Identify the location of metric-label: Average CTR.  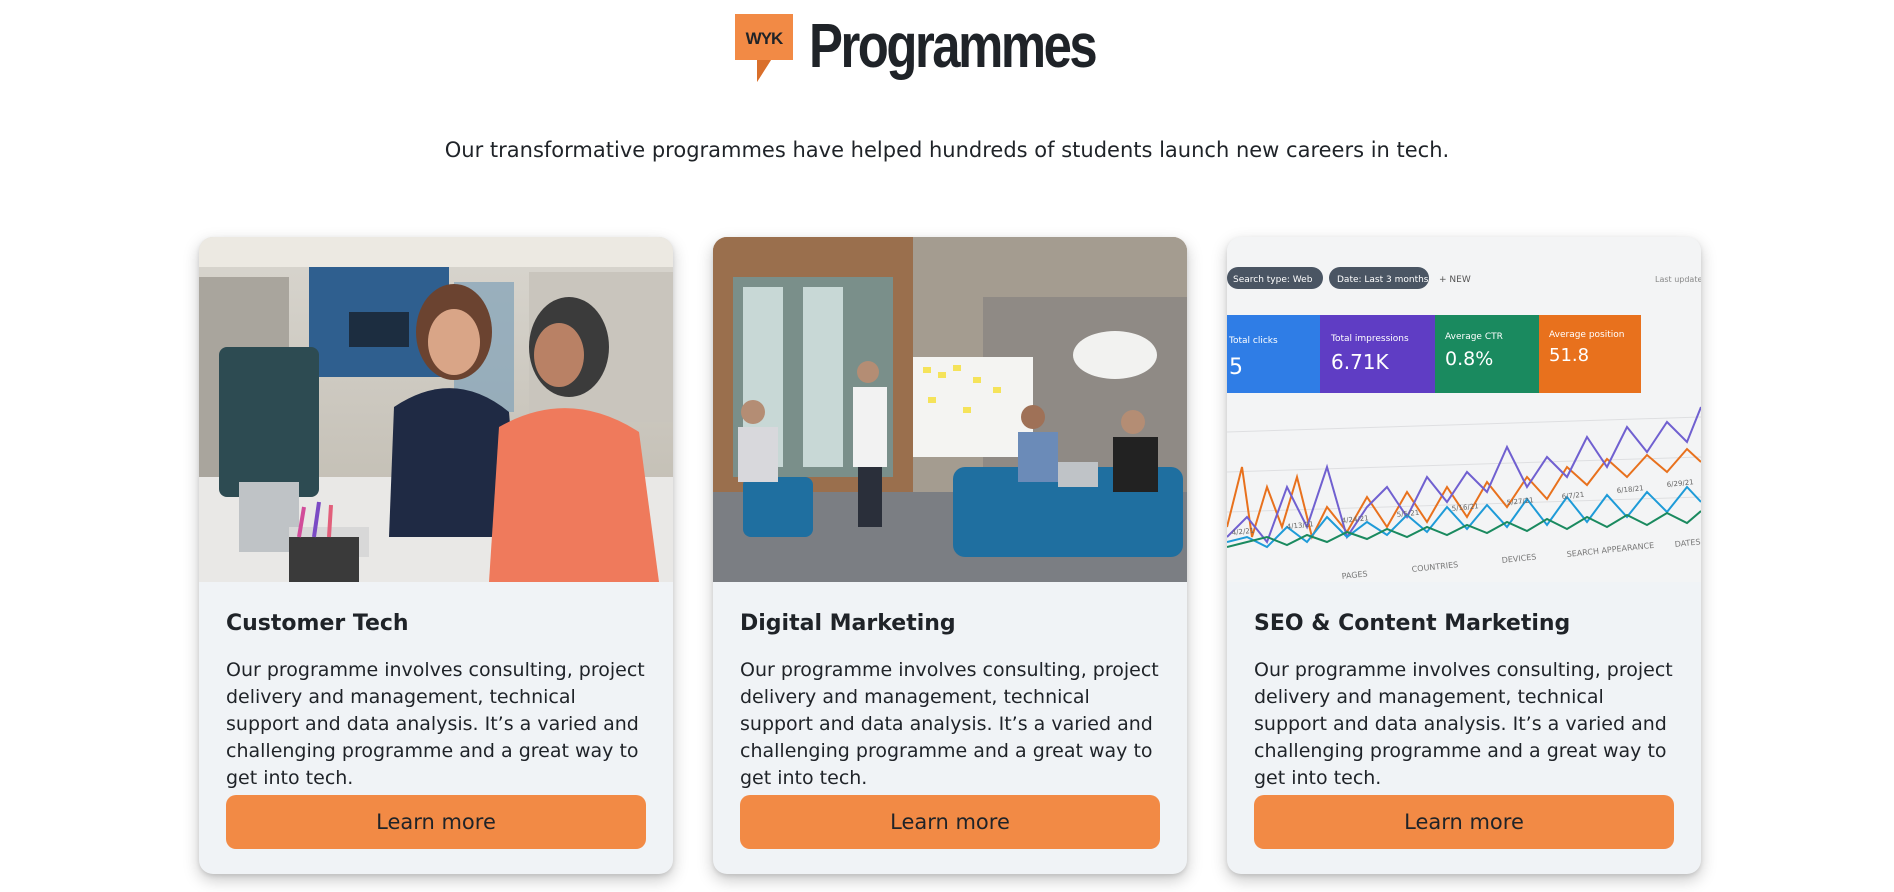
(1474, 337).